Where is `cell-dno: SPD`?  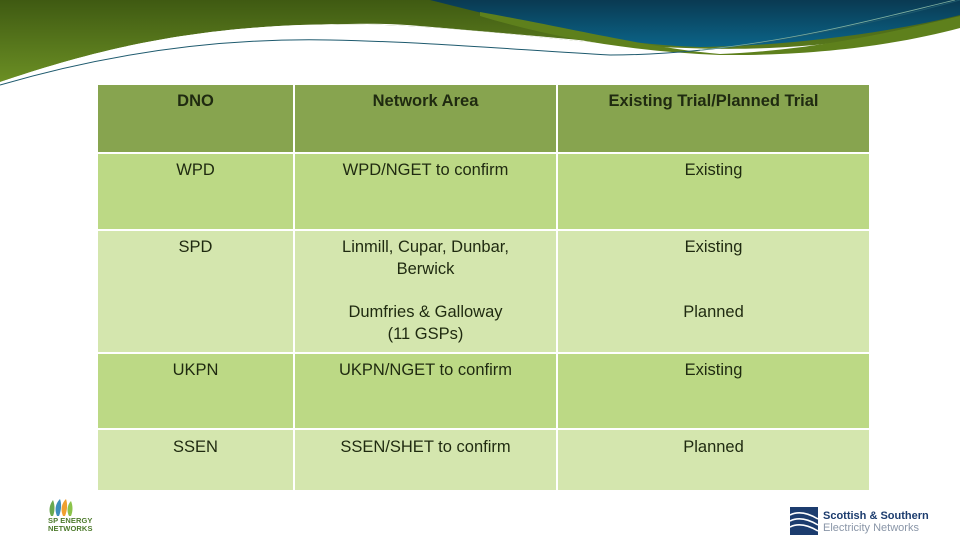
cell-dno: SPD is located at coordinates (195, 291).